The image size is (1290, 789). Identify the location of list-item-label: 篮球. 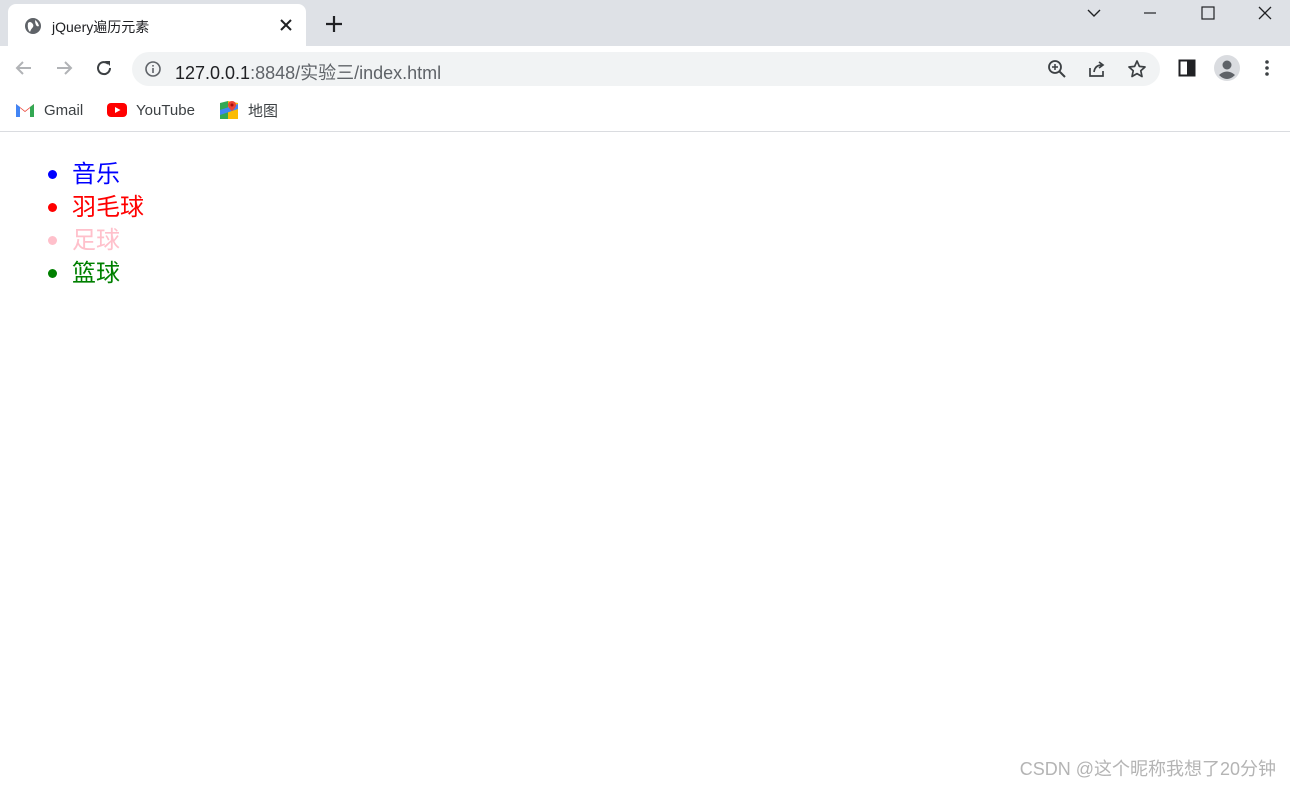
(96, 273).